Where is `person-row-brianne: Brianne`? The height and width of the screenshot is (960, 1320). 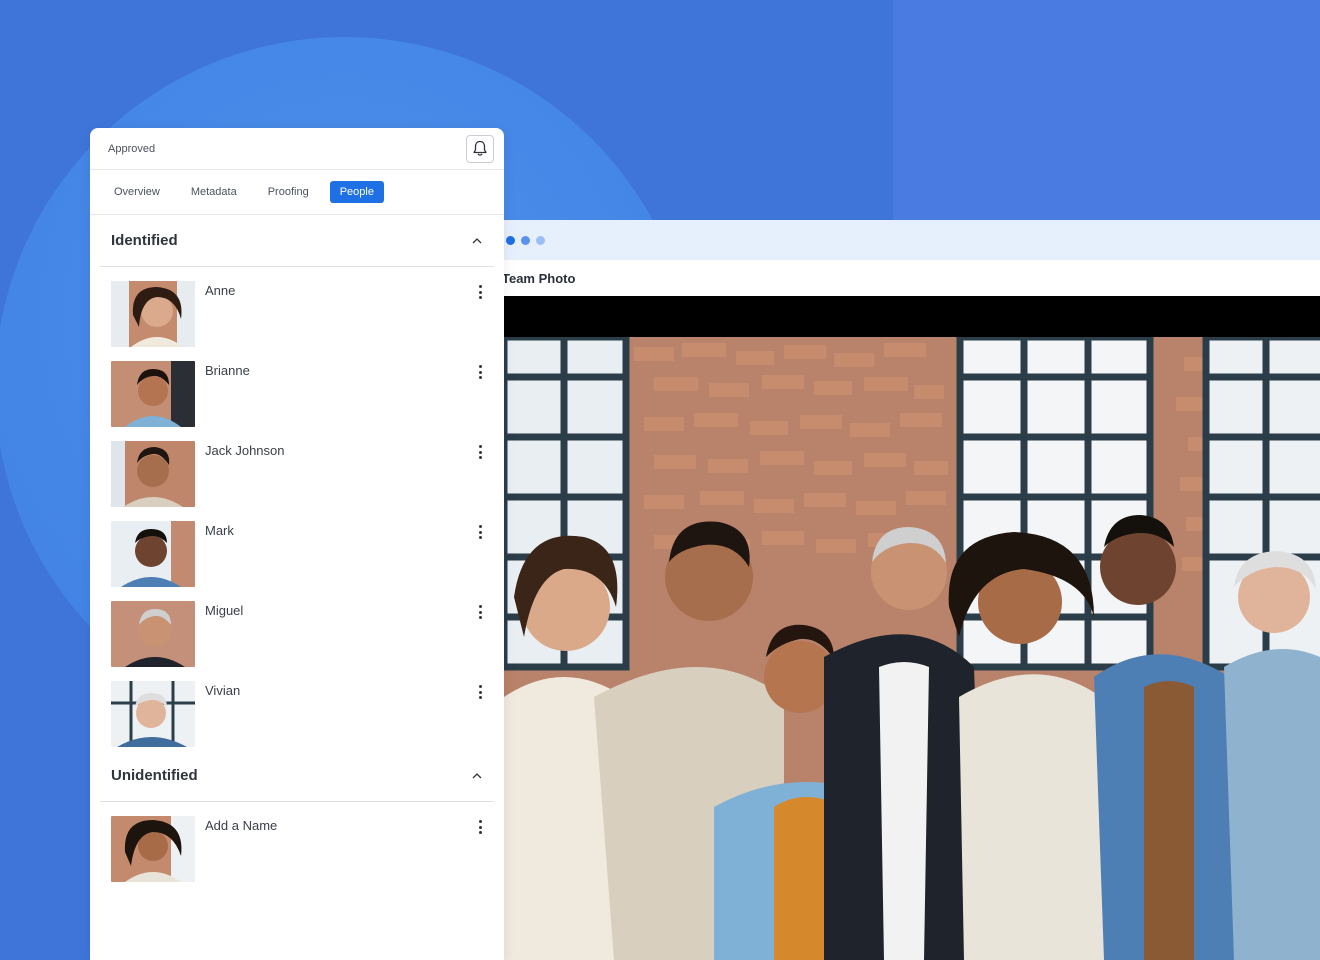 person-row-brianne: Brianne is located at coordinates (302, 387).